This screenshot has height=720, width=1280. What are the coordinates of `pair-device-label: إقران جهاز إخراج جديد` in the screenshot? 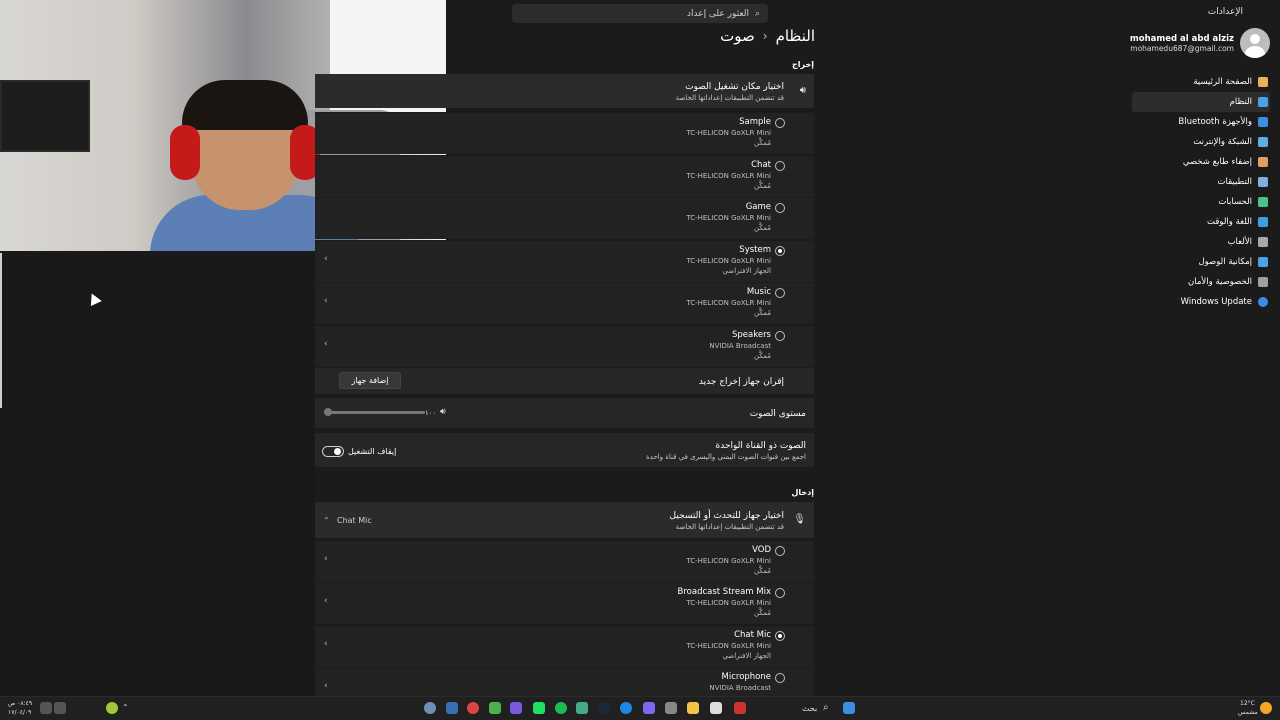 It's located at (741, 382).